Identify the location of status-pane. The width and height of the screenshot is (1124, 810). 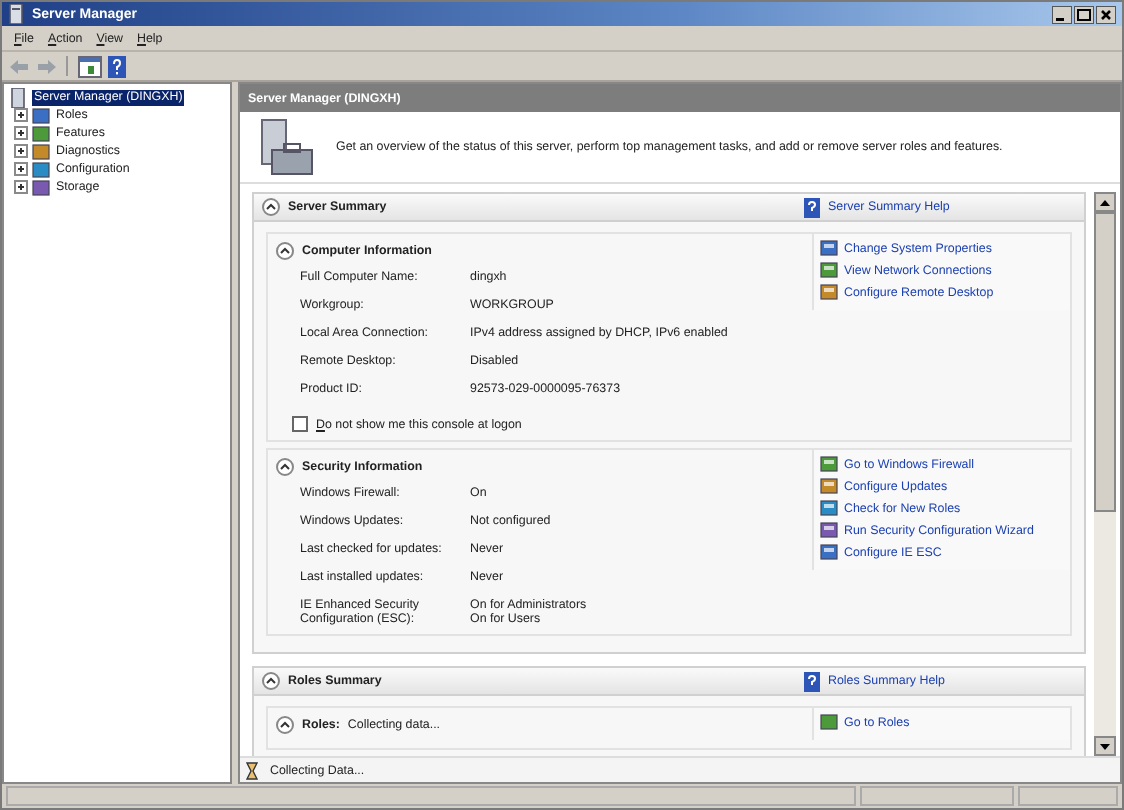
(1068, 796).